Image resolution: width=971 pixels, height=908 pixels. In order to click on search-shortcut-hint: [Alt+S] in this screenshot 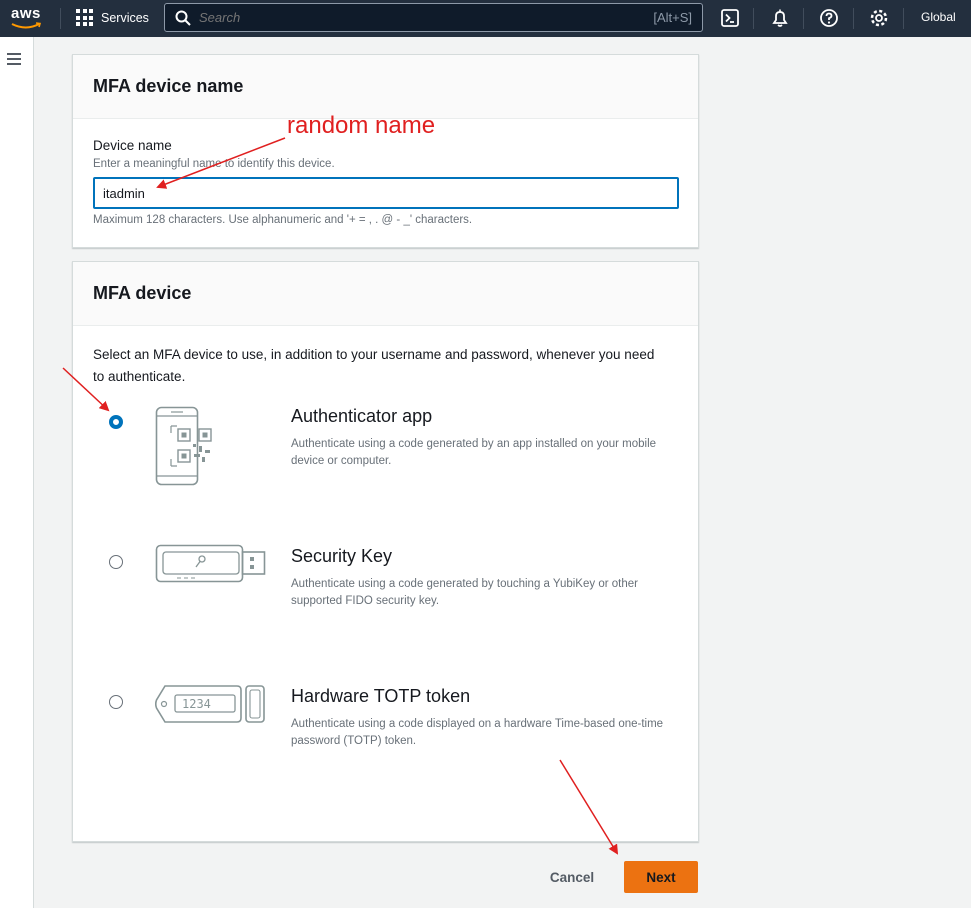, I will do `click(672, 17)`.